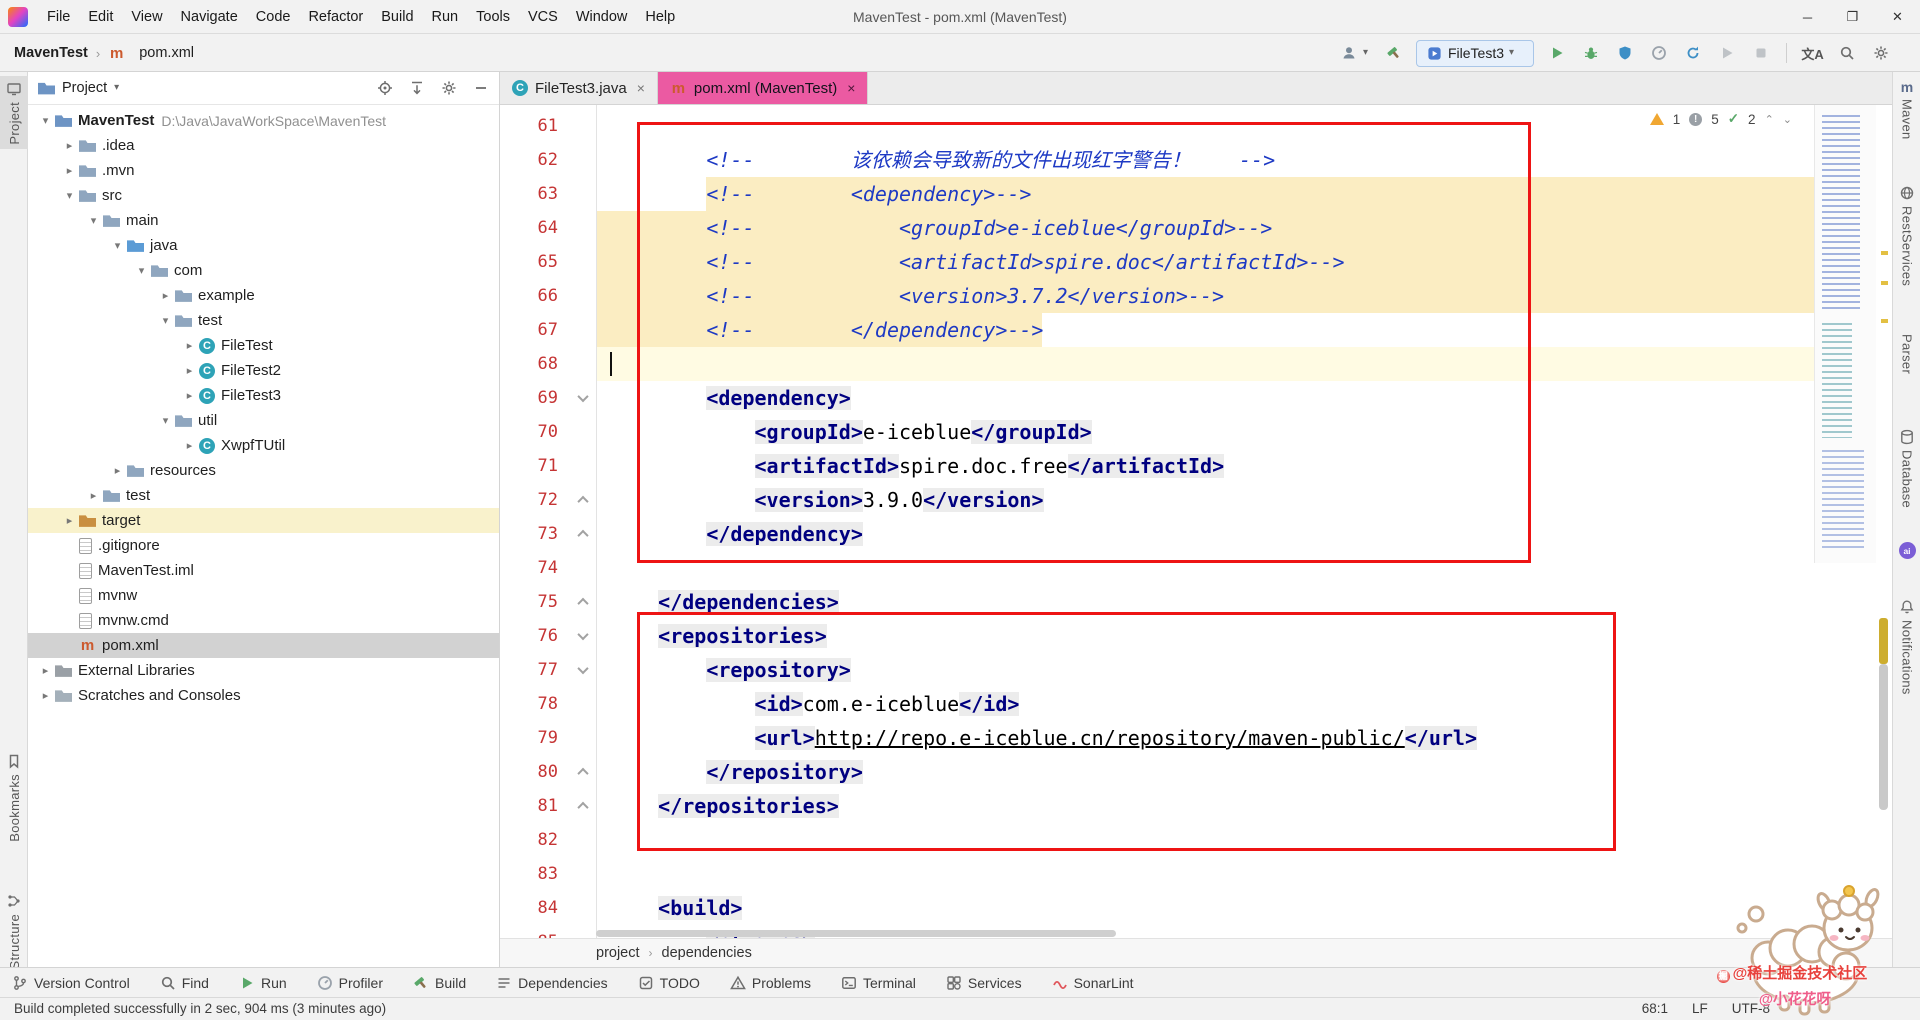  I want to click on profiler-button, so click(1658, 53).